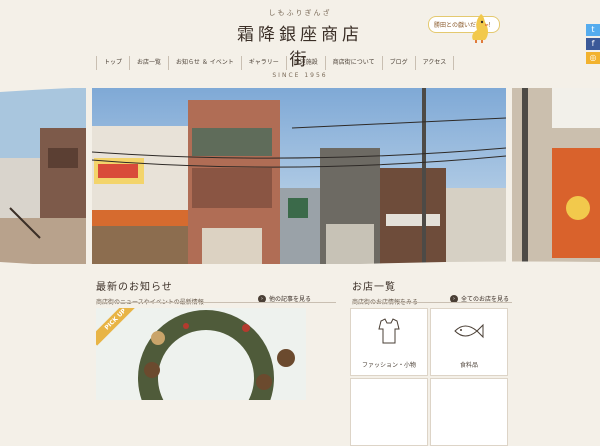 The image size is (600, 446). I want to click on category-label: 食料品, so click(468, 365).